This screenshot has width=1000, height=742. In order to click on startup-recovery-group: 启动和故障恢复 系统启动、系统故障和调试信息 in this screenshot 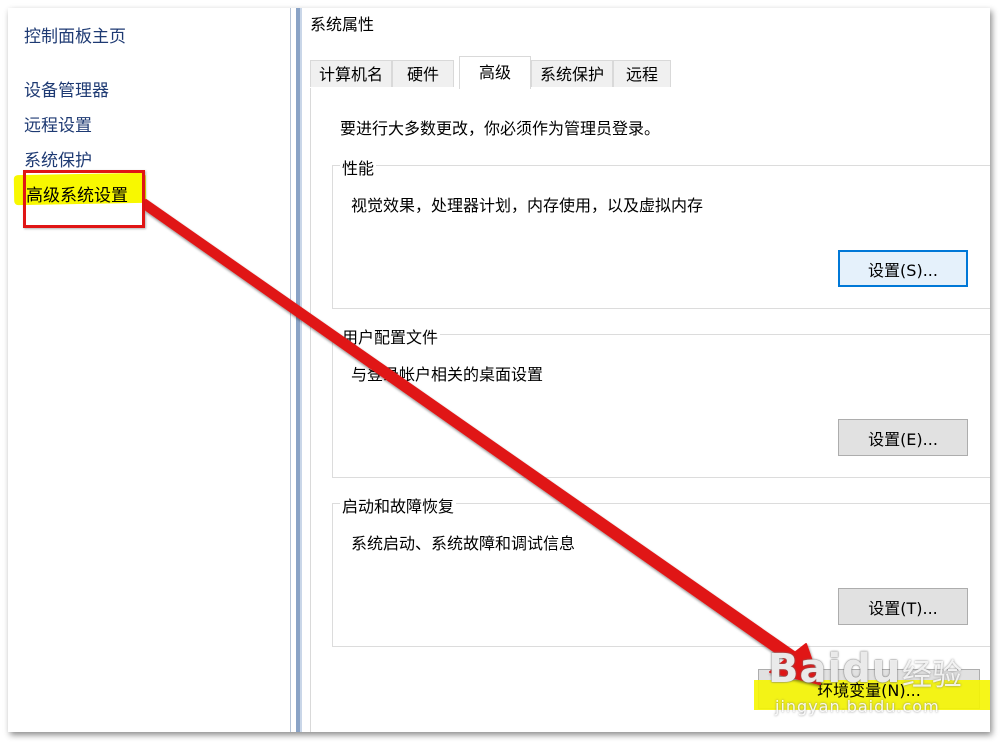, I will do `click(661, 570)`.